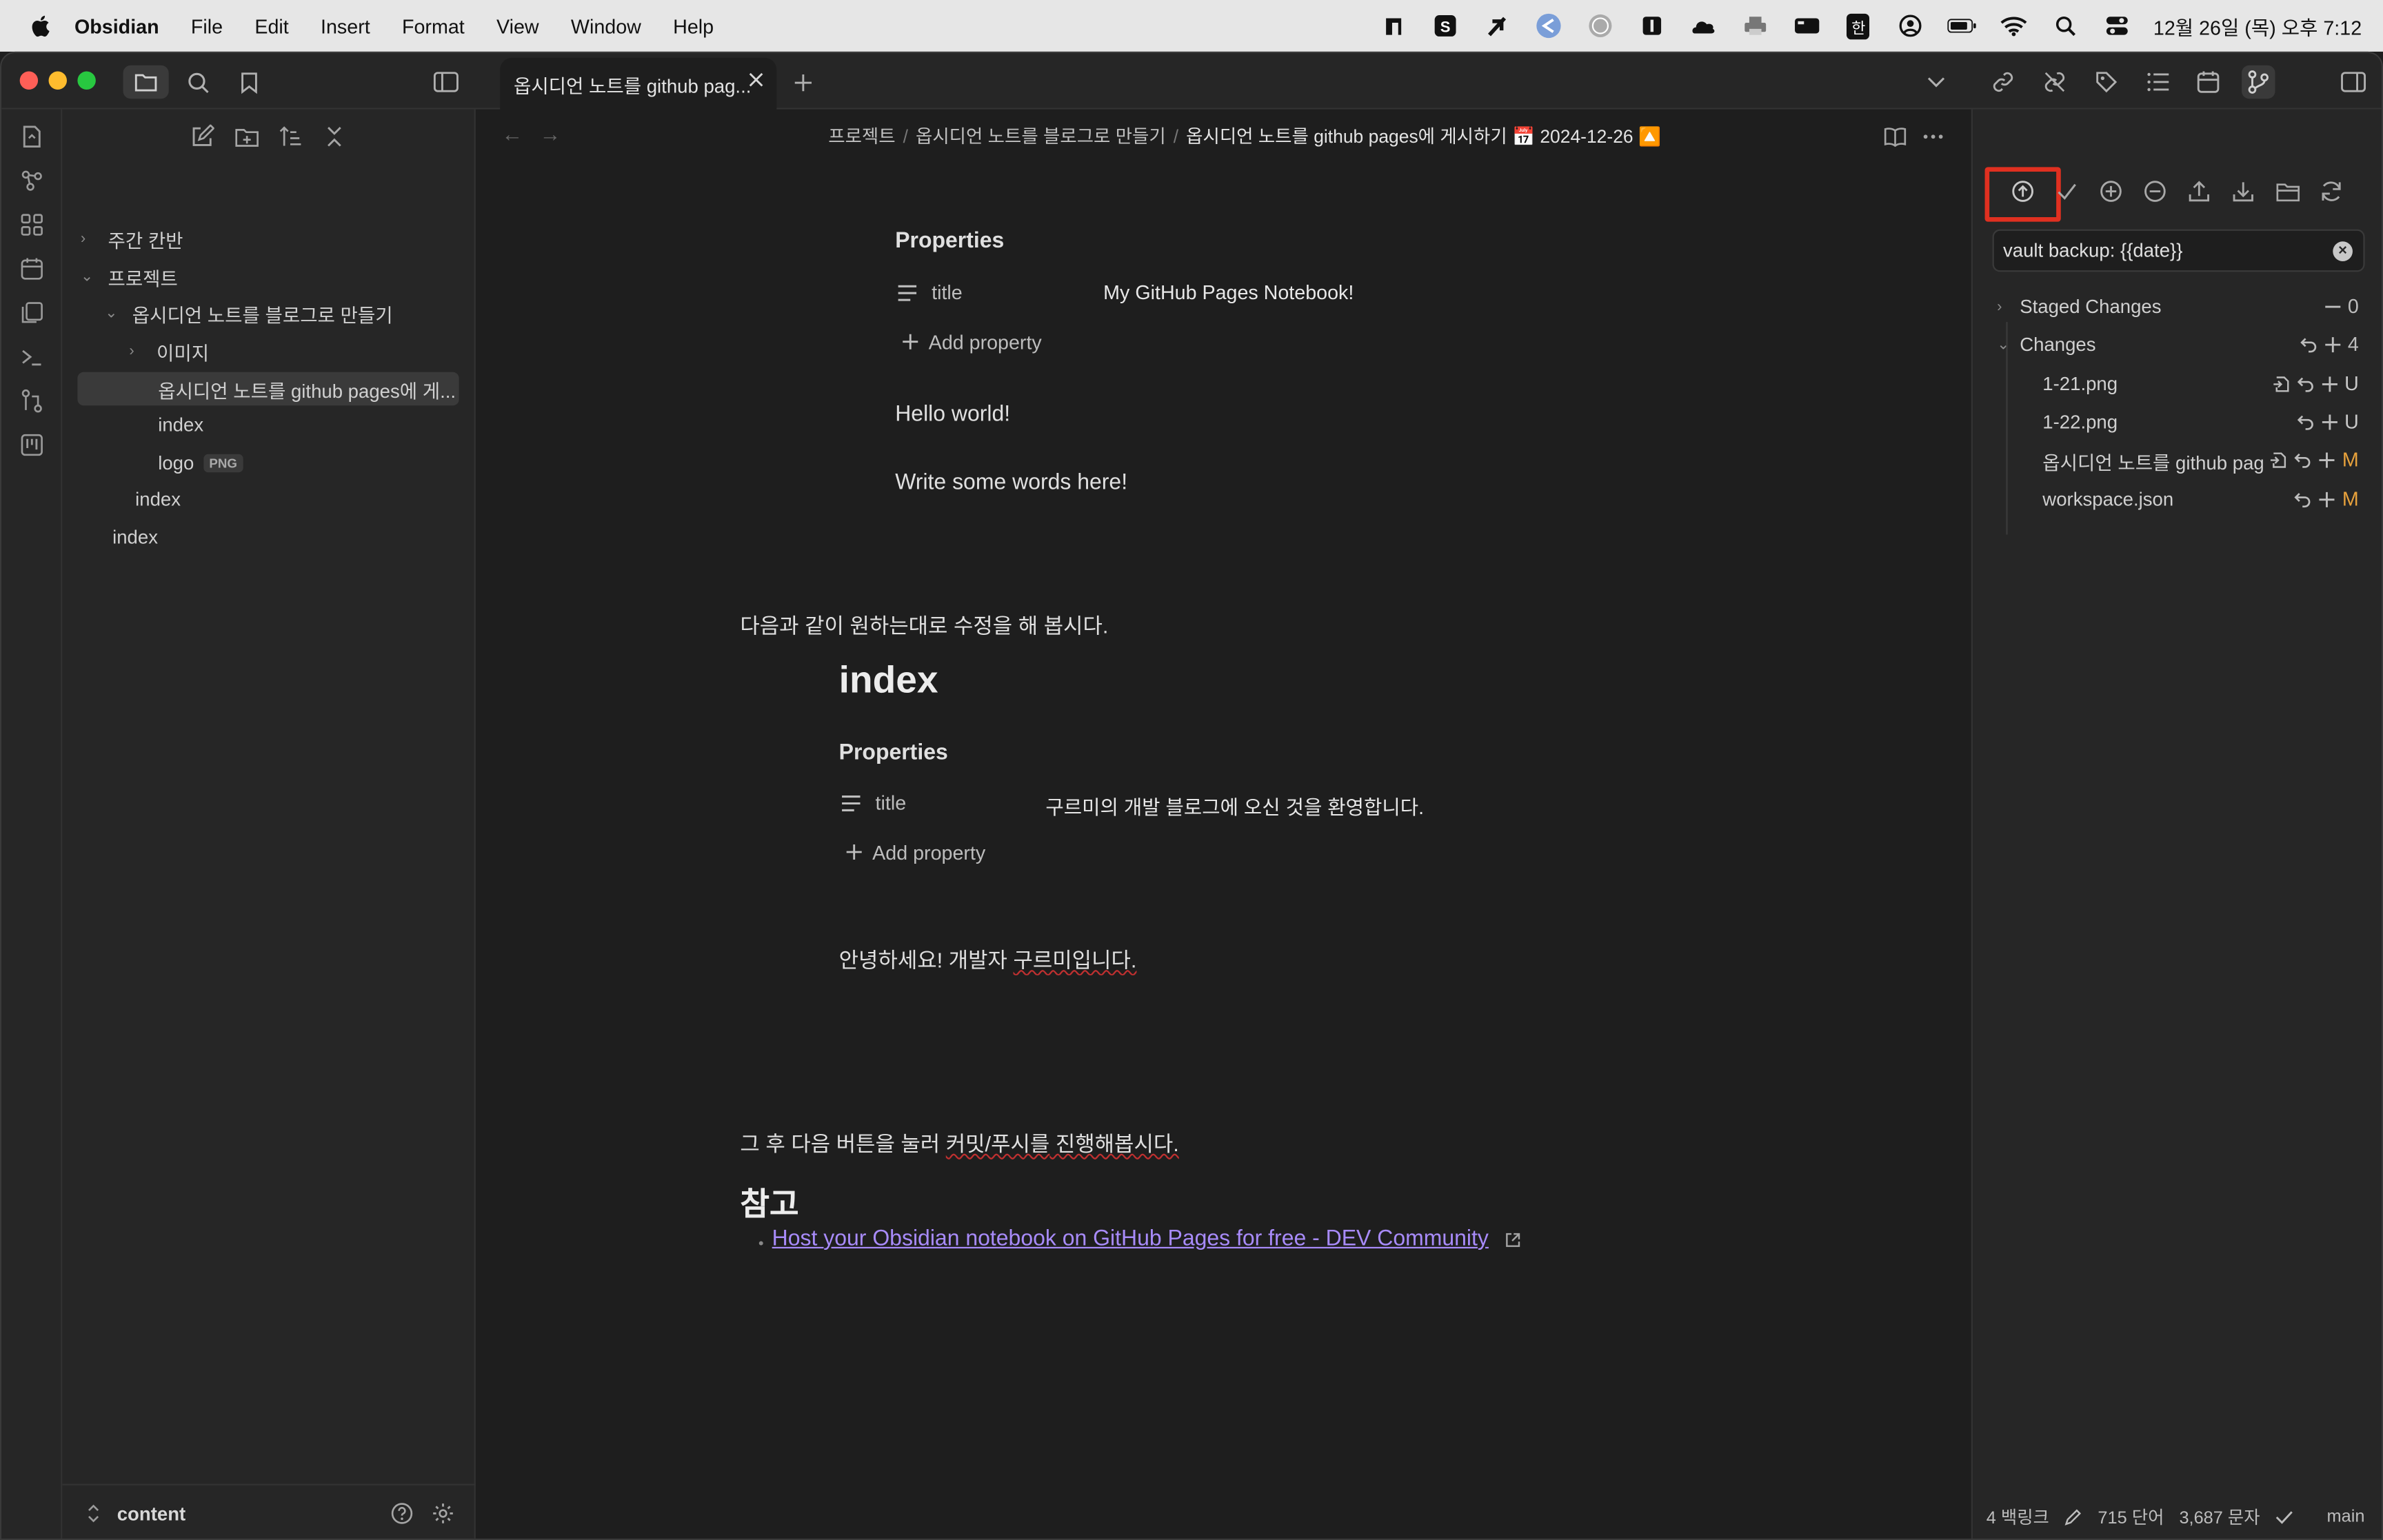 The width and height of the screenshot is (2383, 1540). I want to click on unlinked-mentions-icon, so click(2054, 82).